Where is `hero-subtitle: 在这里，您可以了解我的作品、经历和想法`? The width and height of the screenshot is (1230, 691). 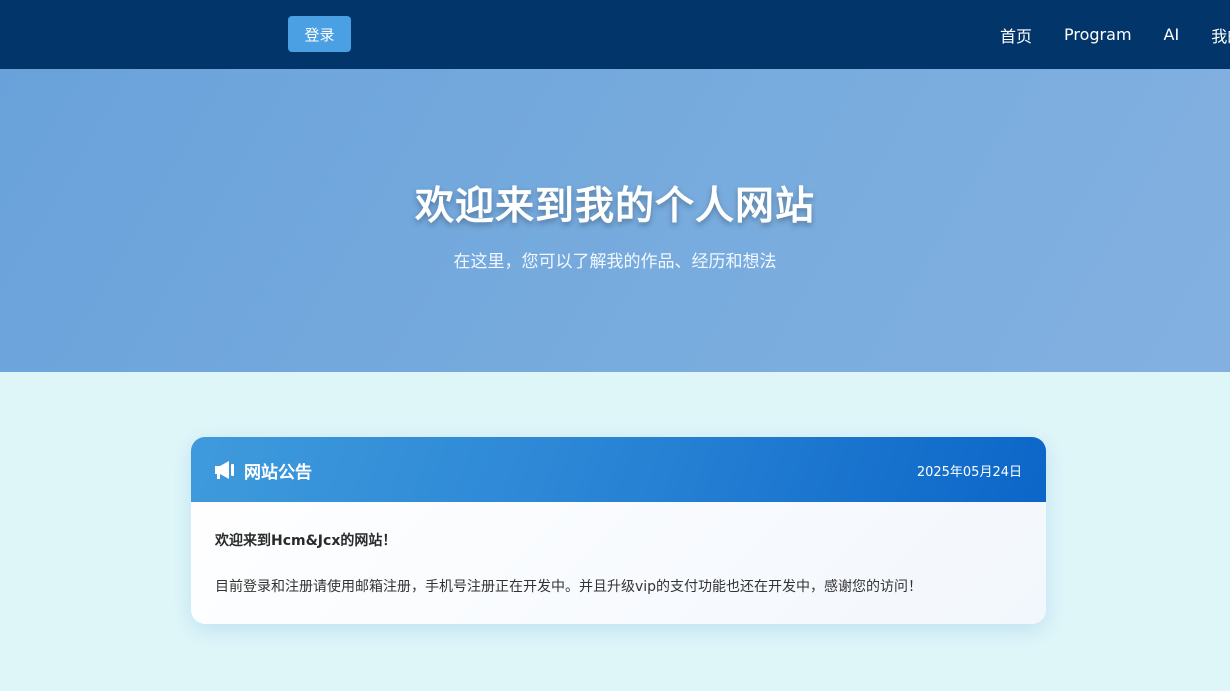
hero-subtitle: 在这里，您可以了解我的作品、经历和想法 is located at coordinates (615, 262).